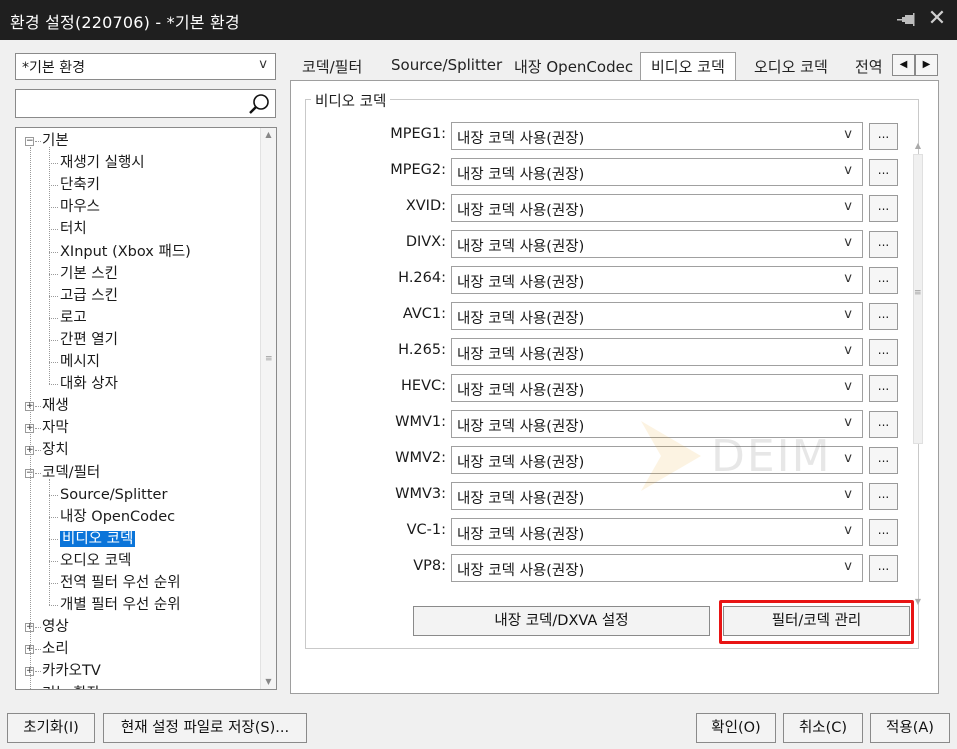  Describe the element at coordinates (125, 252) in the screenshot. I see `tree-item: XInput (Xbox 패드)` at that location.